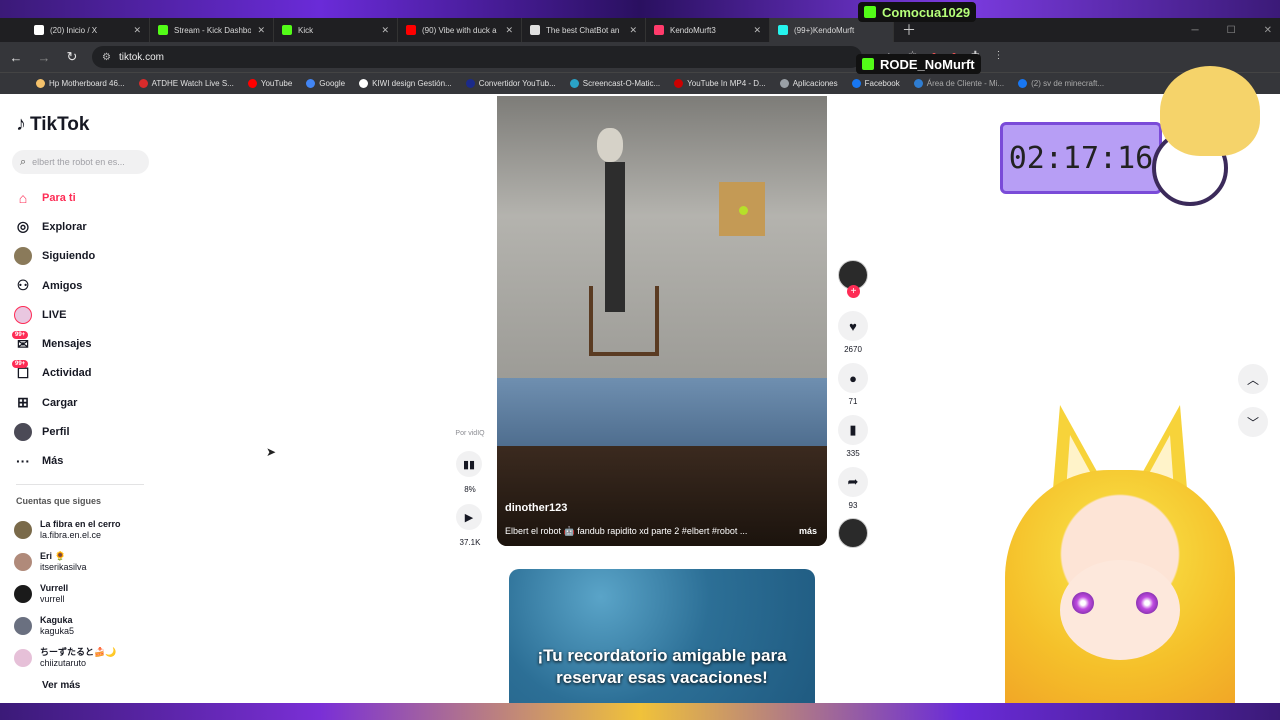 The height and width of the screenshot is (720, 1280). What do you see at coordinates (1195, 30) in the screenshot?
I see `minimize-icon: ─` at bounding box center [1195, 30].